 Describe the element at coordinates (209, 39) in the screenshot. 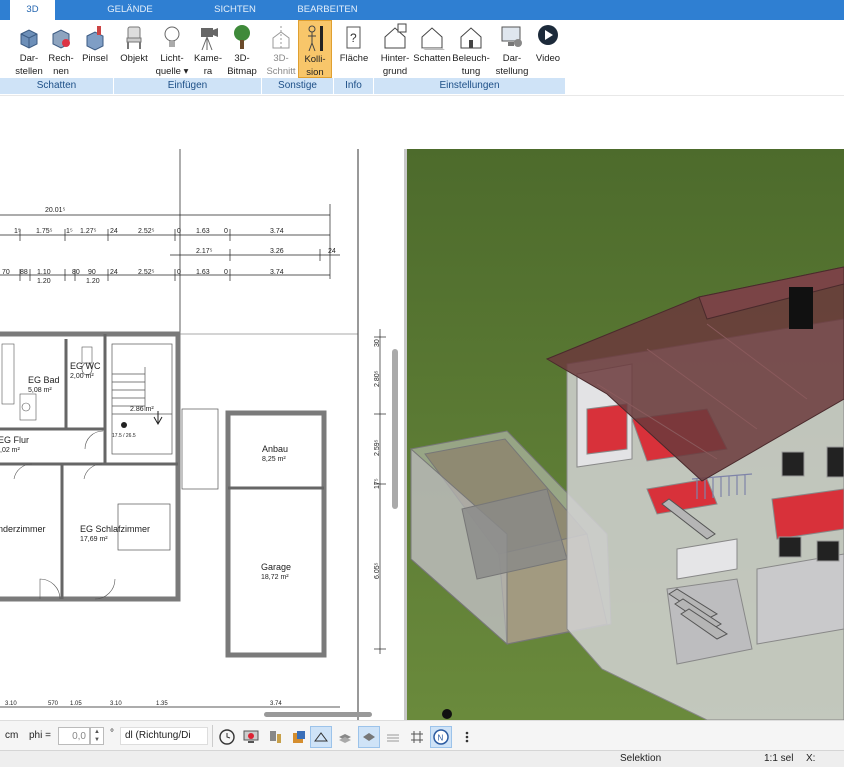

I see `camera-icon` at that location.